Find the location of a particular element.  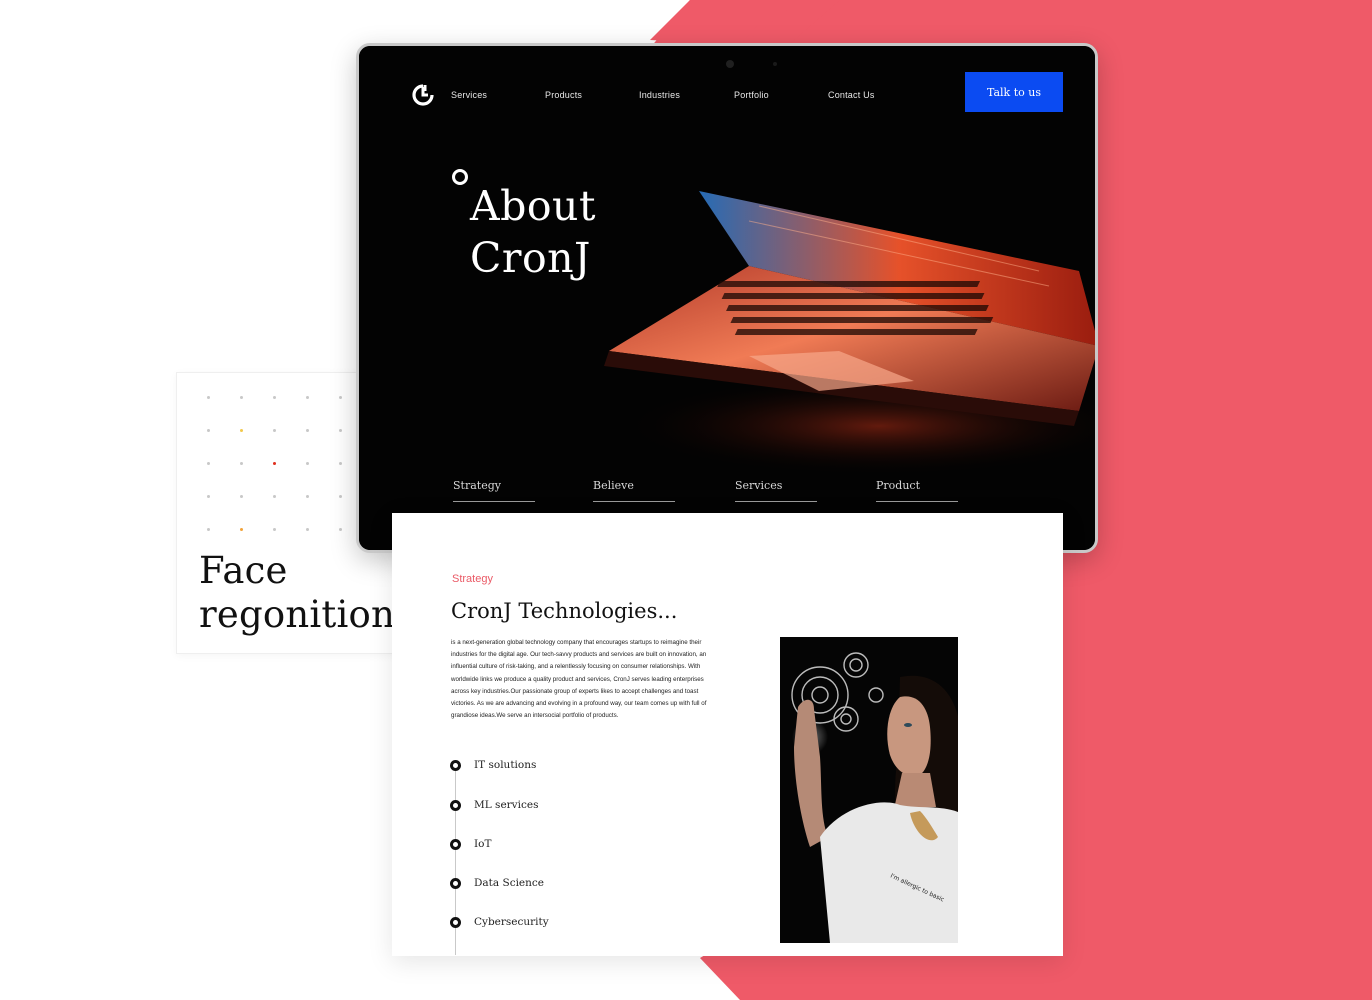

nav-industries: Industries is located at coordinates (659, 95).